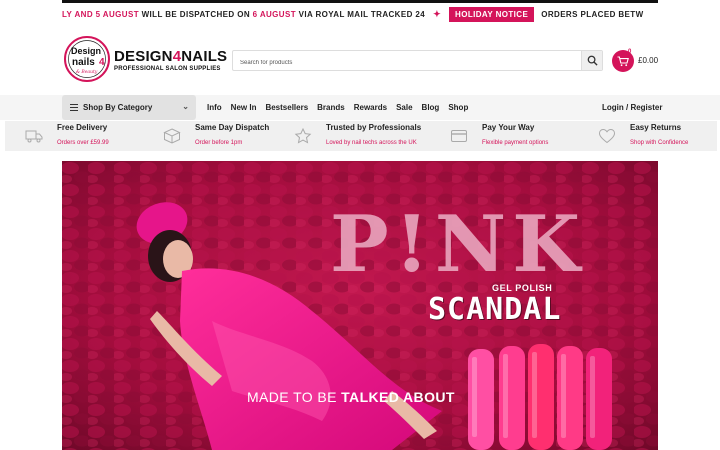 The height and width of the screenshot is (450, 720). I want to click on nav-link-sale: Sale, so click(404, 107).